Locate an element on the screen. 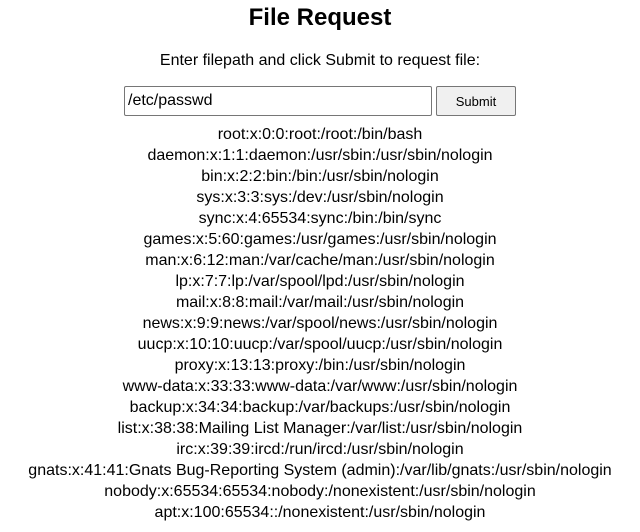 This screenshot has width=640, height=532. output-line: sync:x:4:65534:sync:/bin:/bin/sync is located at coordinates (320, 218).